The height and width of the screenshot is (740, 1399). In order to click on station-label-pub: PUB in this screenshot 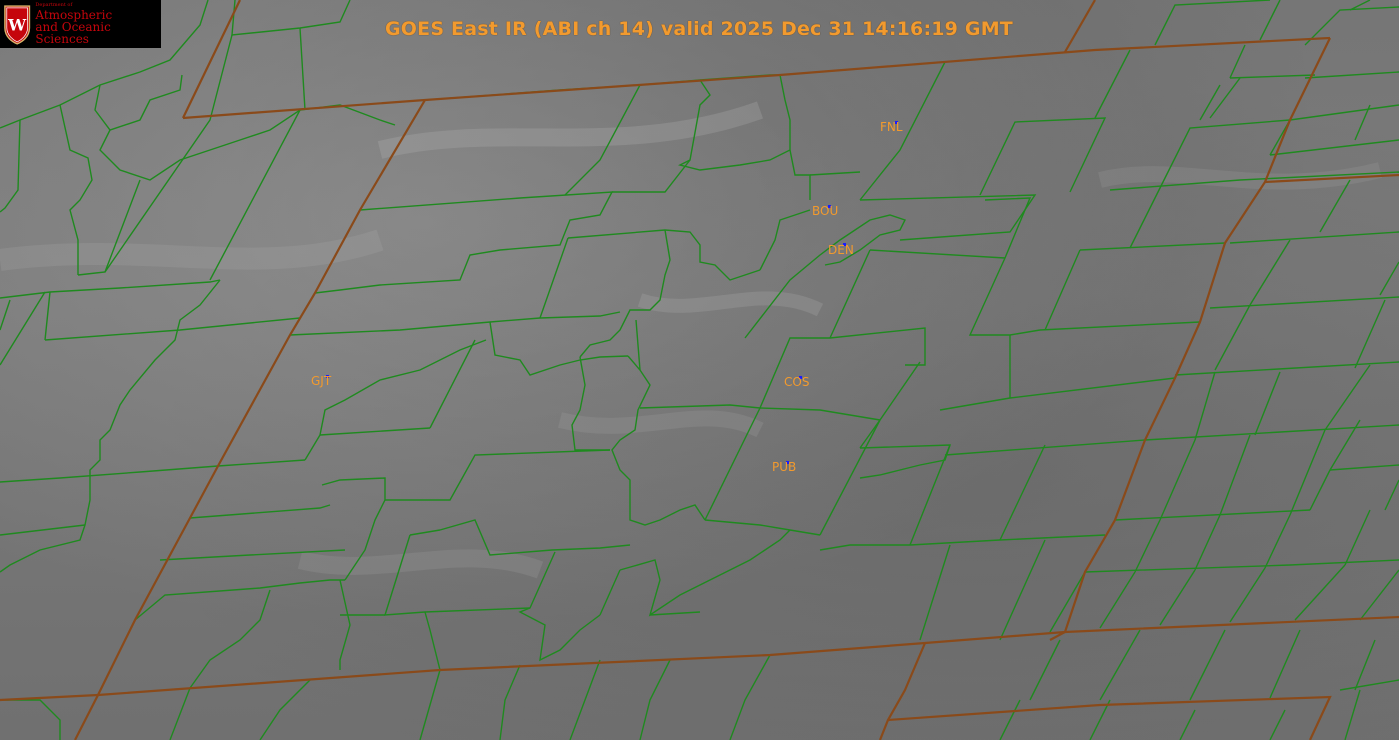, I will do `click(784, 467)`.